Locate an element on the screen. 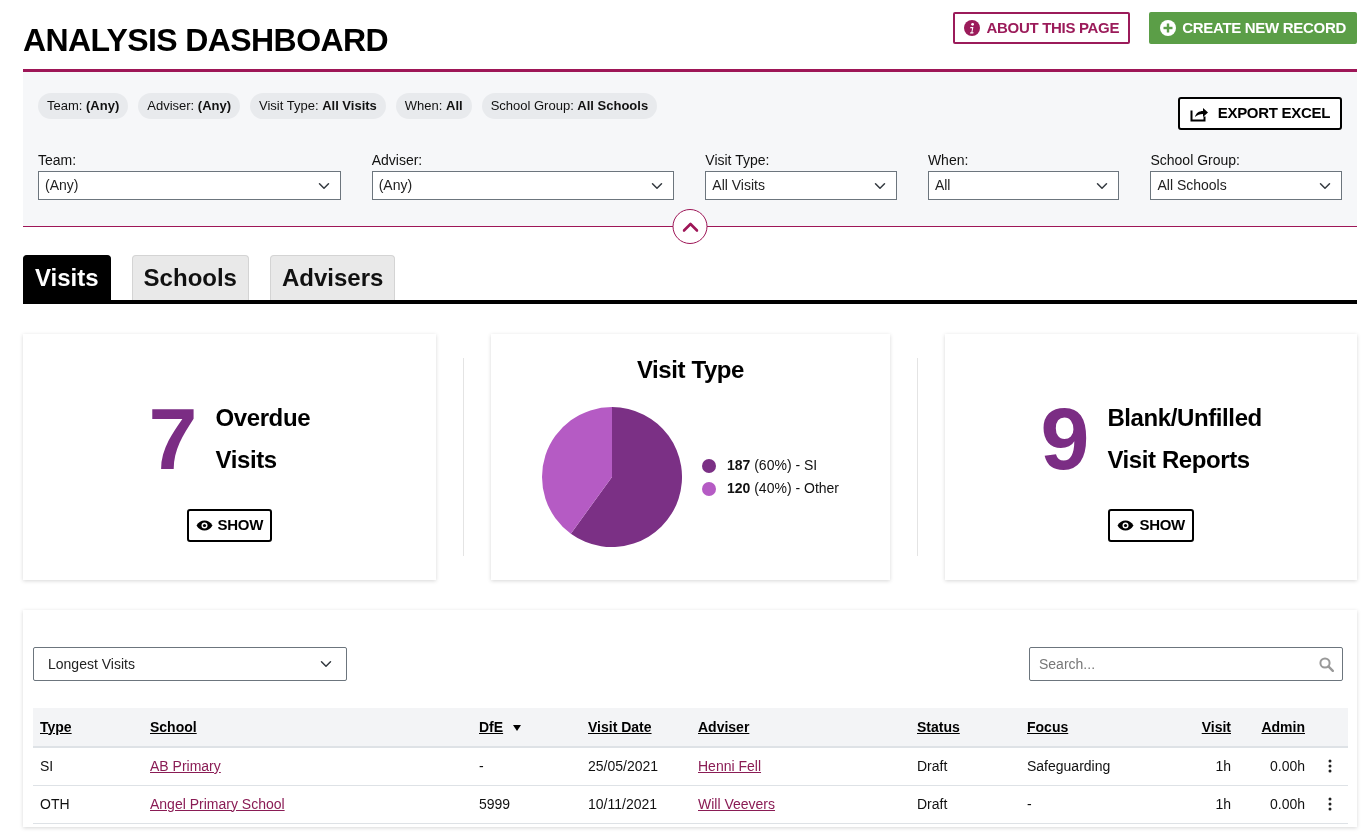 The width and height of the screenshot is (1365, 832). stat-number: 7 is located at coordinates (172, 438).